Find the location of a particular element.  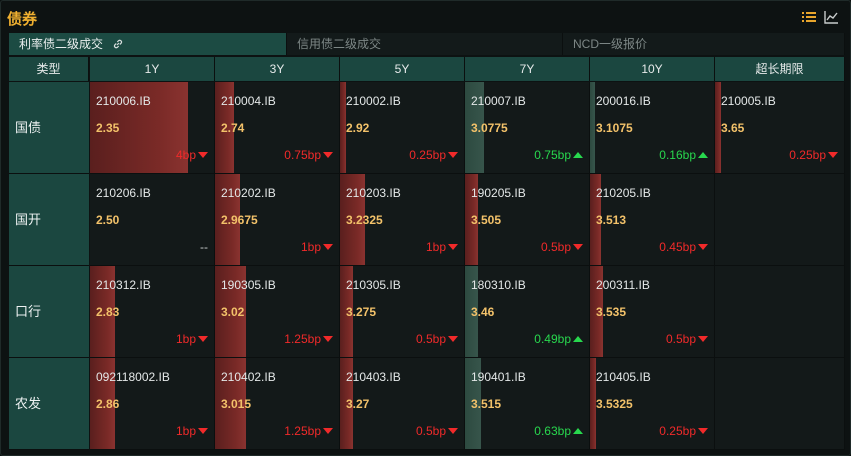

yield-change: 0.63bp is located at coordinates (558, 431).